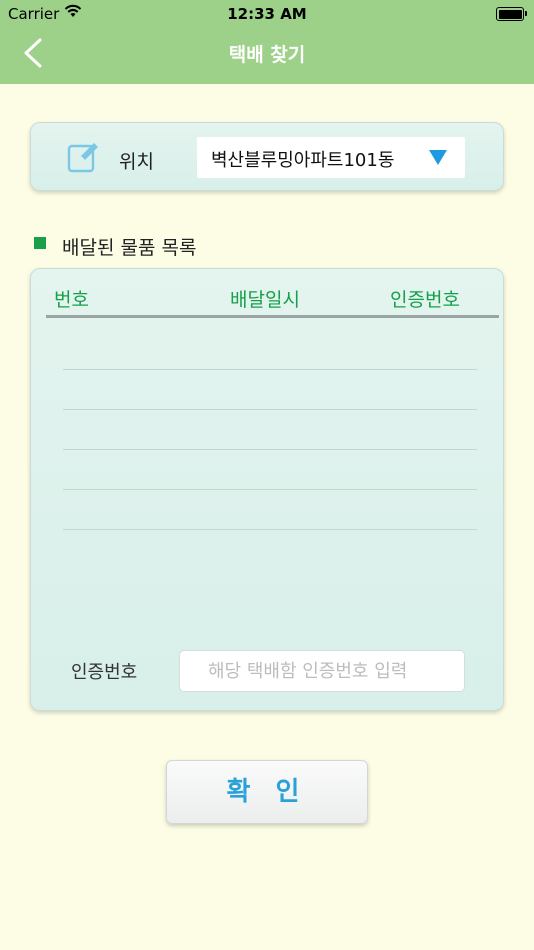  Describe the element at coordinates (40, 243) in the screenshot. I see `square-bullet-icon` at that location.